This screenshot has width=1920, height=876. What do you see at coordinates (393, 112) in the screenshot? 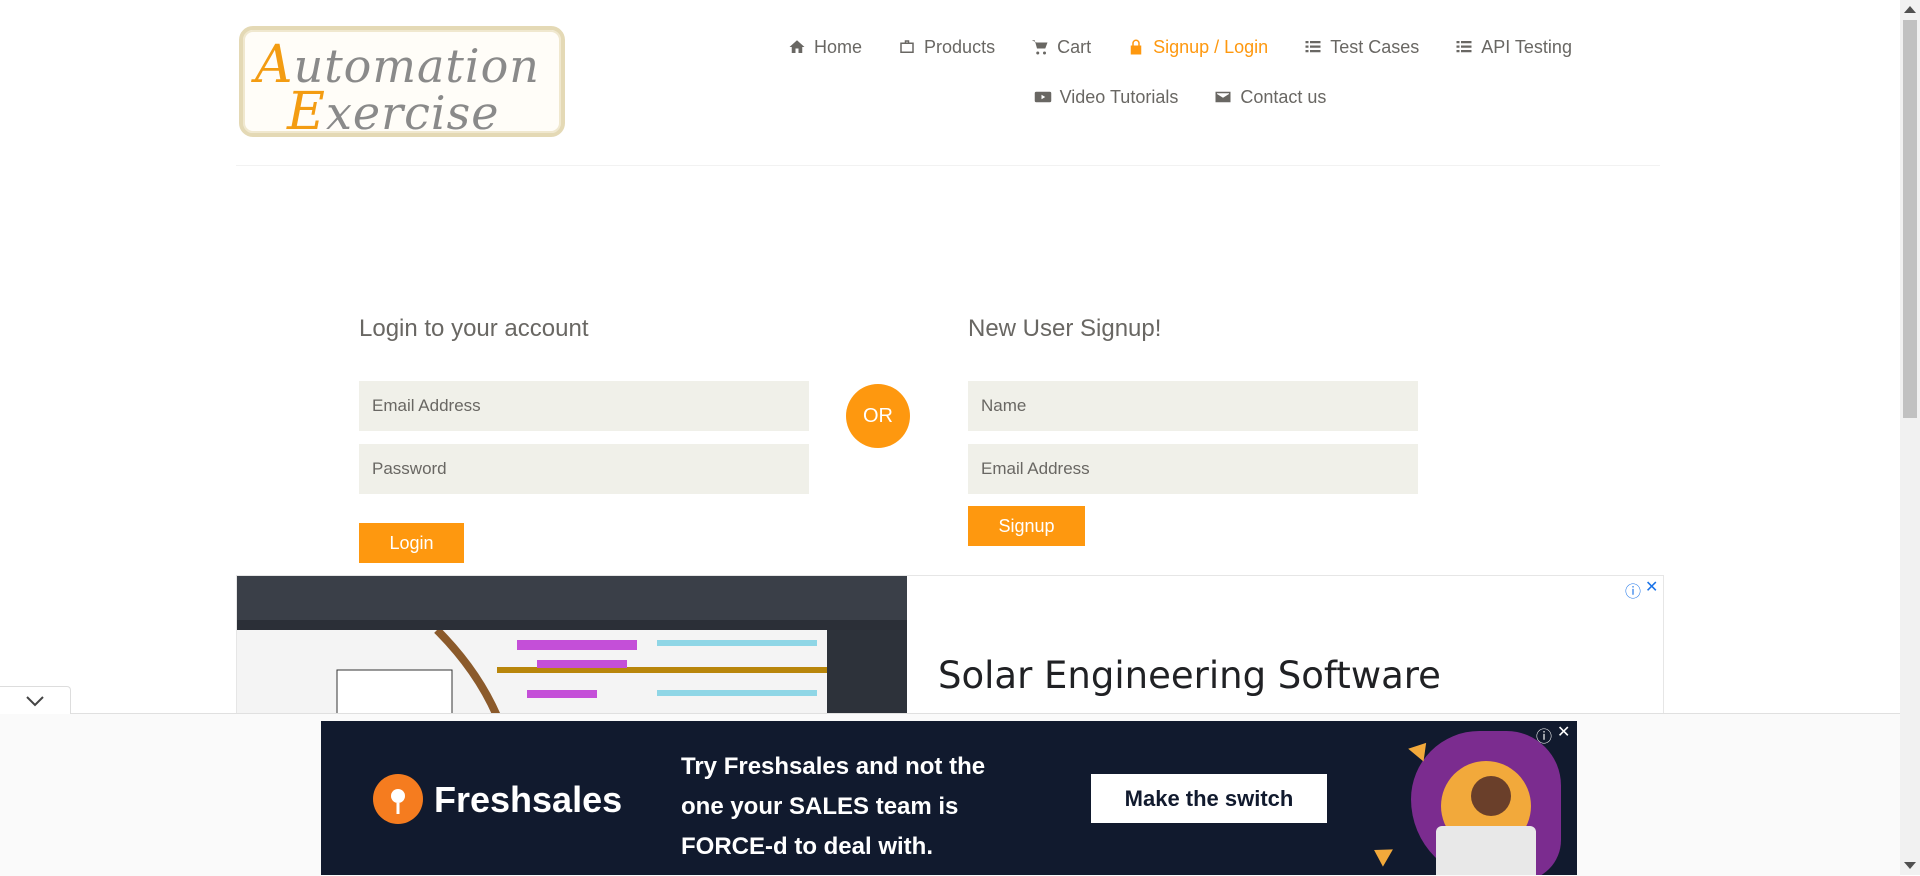
I see `logo-line-2: Exercise` at bounding box center [393, 112].